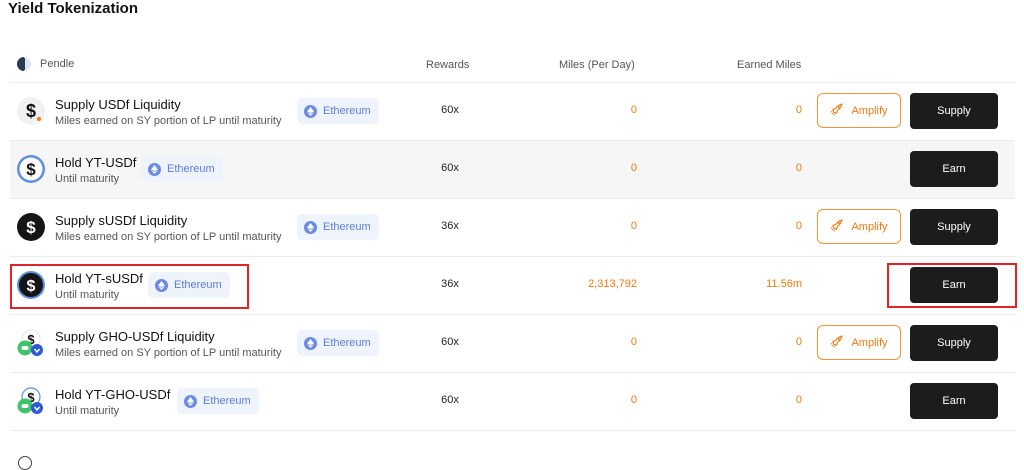  Describe the element at coordinates (31, 343) in the screenshot. I see `gho-usdf-icon: $` at that location.